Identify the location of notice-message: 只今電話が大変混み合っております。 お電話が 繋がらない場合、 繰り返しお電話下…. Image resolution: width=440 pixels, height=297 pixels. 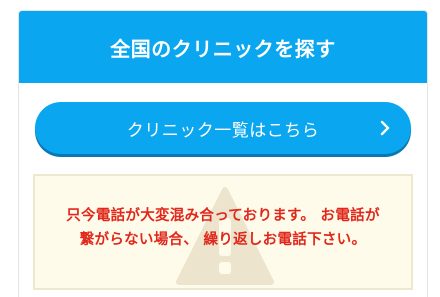
(223, 228).